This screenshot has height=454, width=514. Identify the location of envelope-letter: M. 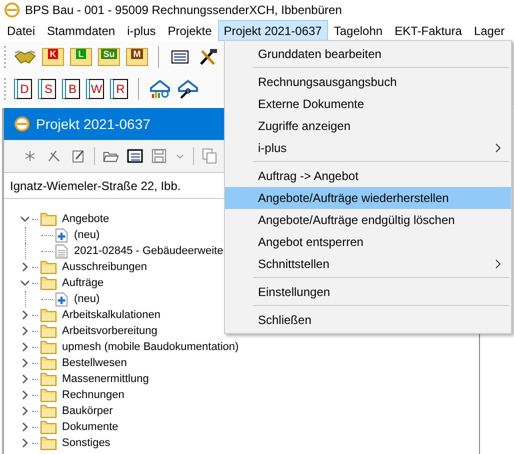
(137, 54).